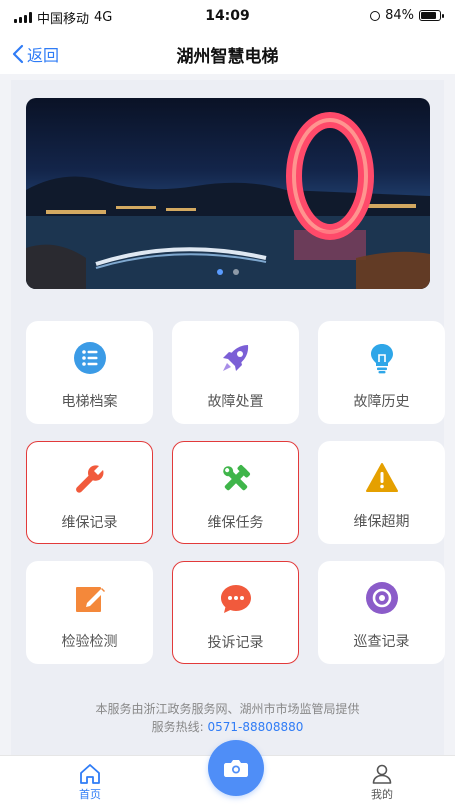 The height and width of the screenshot is (806, 455). Describe the element at coordinates (89, 523) in the screenshot. I see `menu-item-label: 维保记录` at that location.